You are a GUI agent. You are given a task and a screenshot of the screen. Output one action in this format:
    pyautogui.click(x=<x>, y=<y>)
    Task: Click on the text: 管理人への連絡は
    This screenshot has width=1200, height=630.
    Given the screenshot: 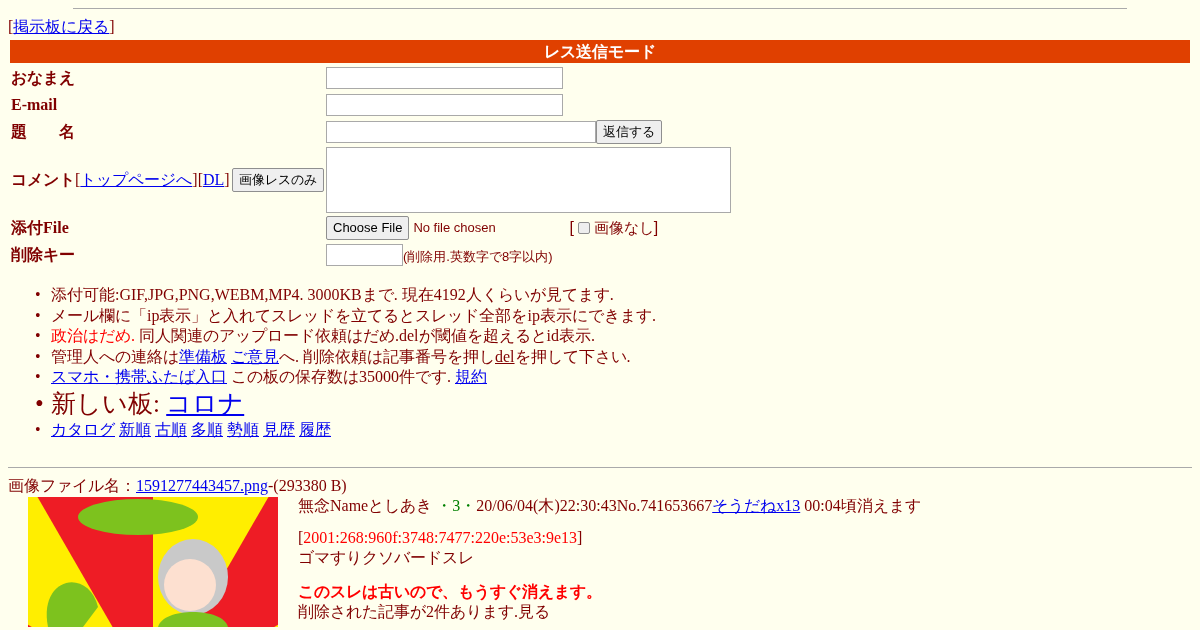 What is the action you would take?
    pyautogui.click(x=115, y=356)
    